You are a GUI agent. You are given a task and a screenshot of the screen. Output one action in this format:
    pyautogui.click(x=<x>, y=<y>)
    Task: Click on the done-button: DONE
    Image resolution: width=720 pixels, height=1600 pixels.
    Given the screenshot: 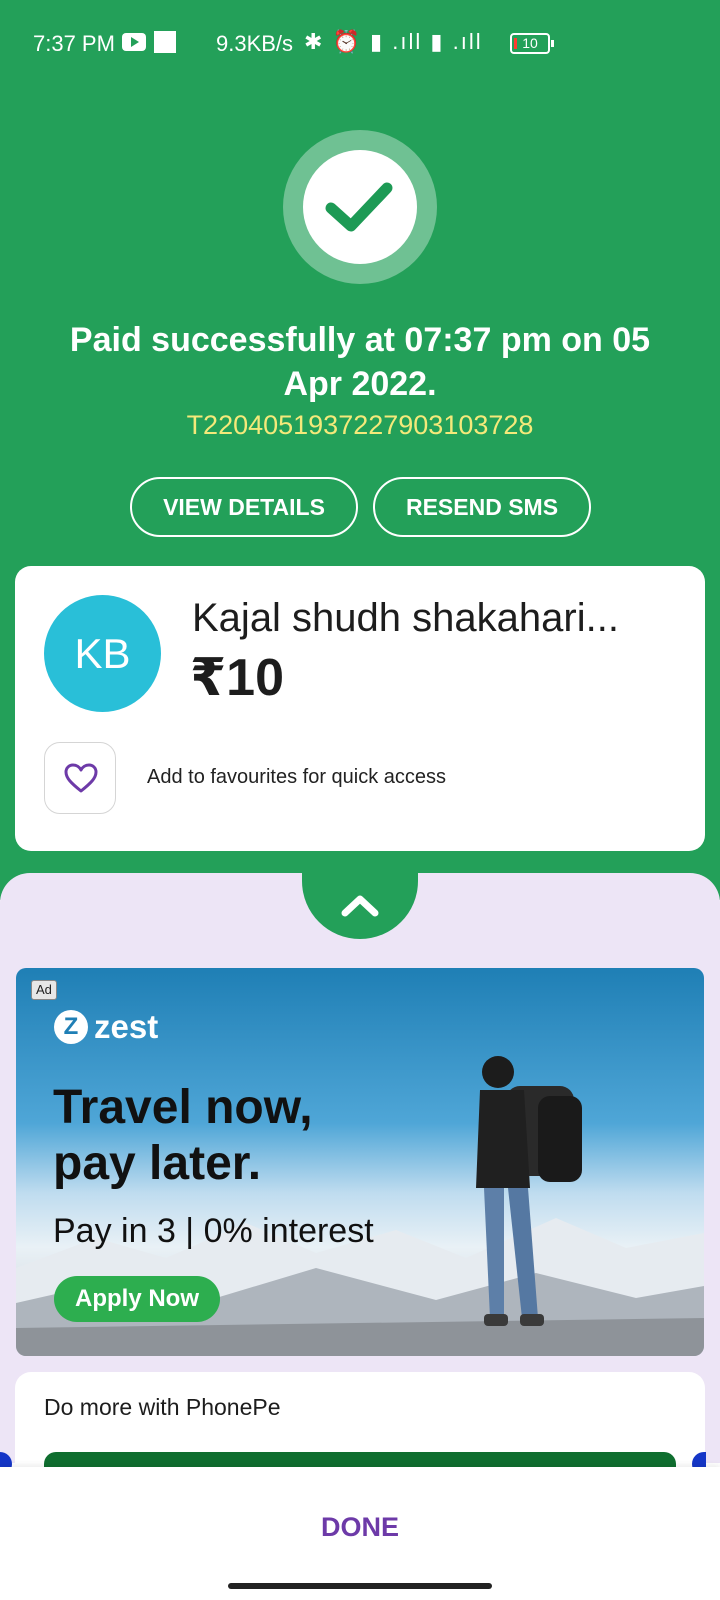 What is the action you would take?
    pyautogui.click(x=360, y=1527)
    